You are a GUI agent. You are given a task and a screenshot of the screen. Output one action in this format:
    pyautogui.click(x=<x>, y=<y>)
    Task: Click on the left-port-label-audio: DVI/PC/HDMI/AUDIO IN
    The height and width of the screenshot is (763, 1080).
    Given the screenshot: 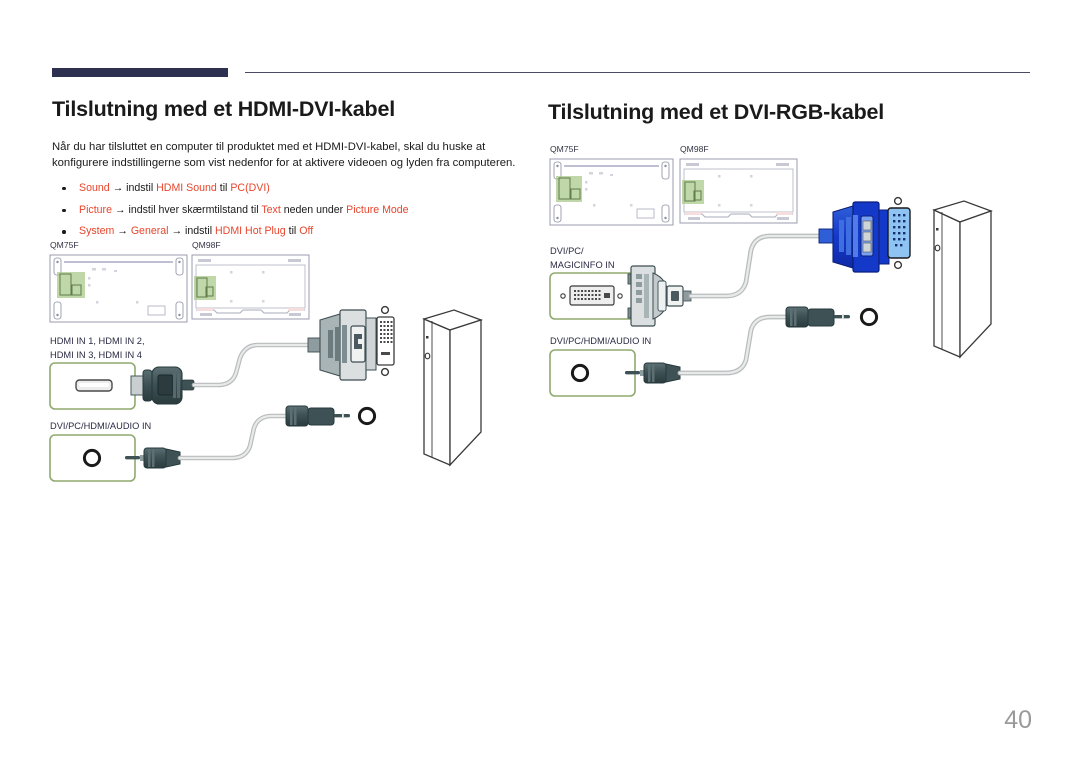 What is the action you would take?
    pyautogui.click(x=100, y=426)
    